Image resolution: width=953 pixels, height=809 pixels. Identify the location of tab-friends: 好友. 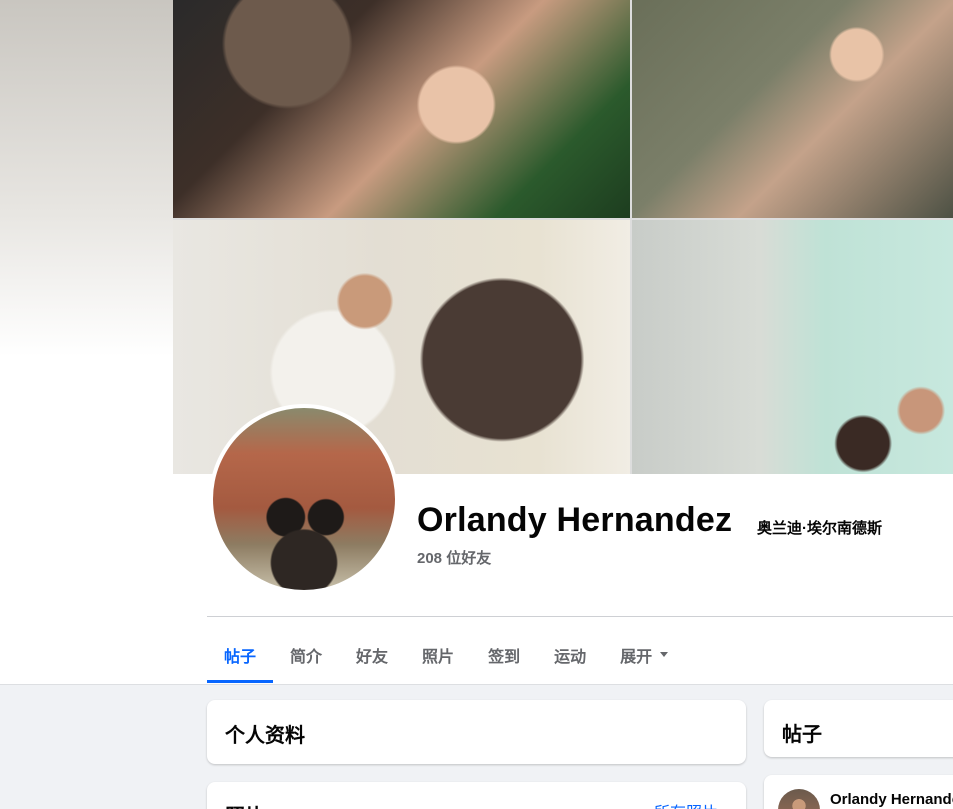
(372, 654).